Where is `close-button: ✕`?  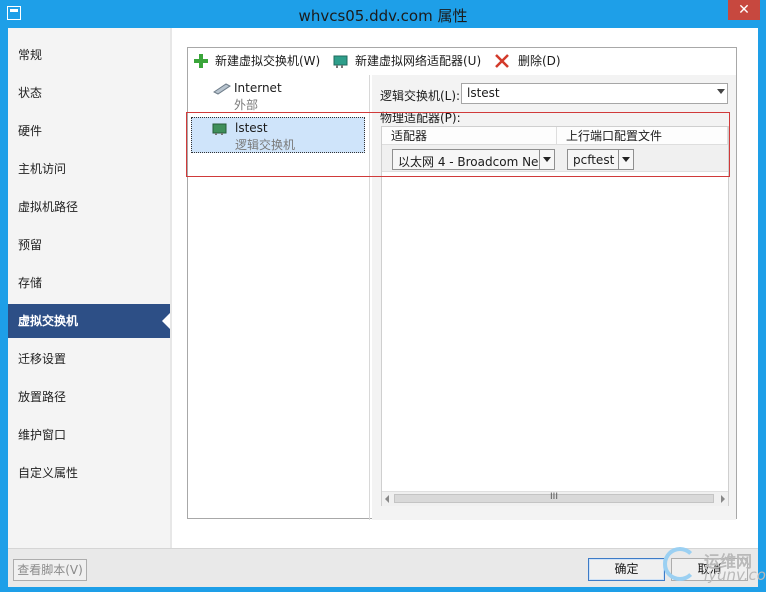 close-button: ✕ is located at coordinates (744, 10).